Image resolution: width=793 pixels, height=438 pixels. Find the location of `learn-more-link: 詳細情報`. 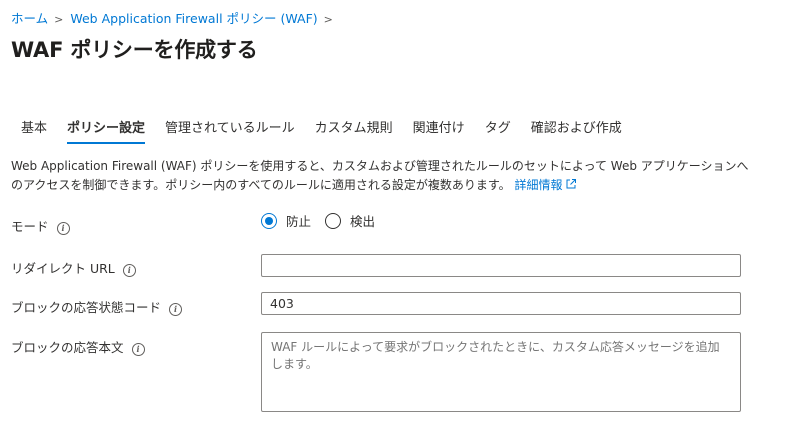

learn-more-link: 詳細情報 is located at coordinates (546, 185).